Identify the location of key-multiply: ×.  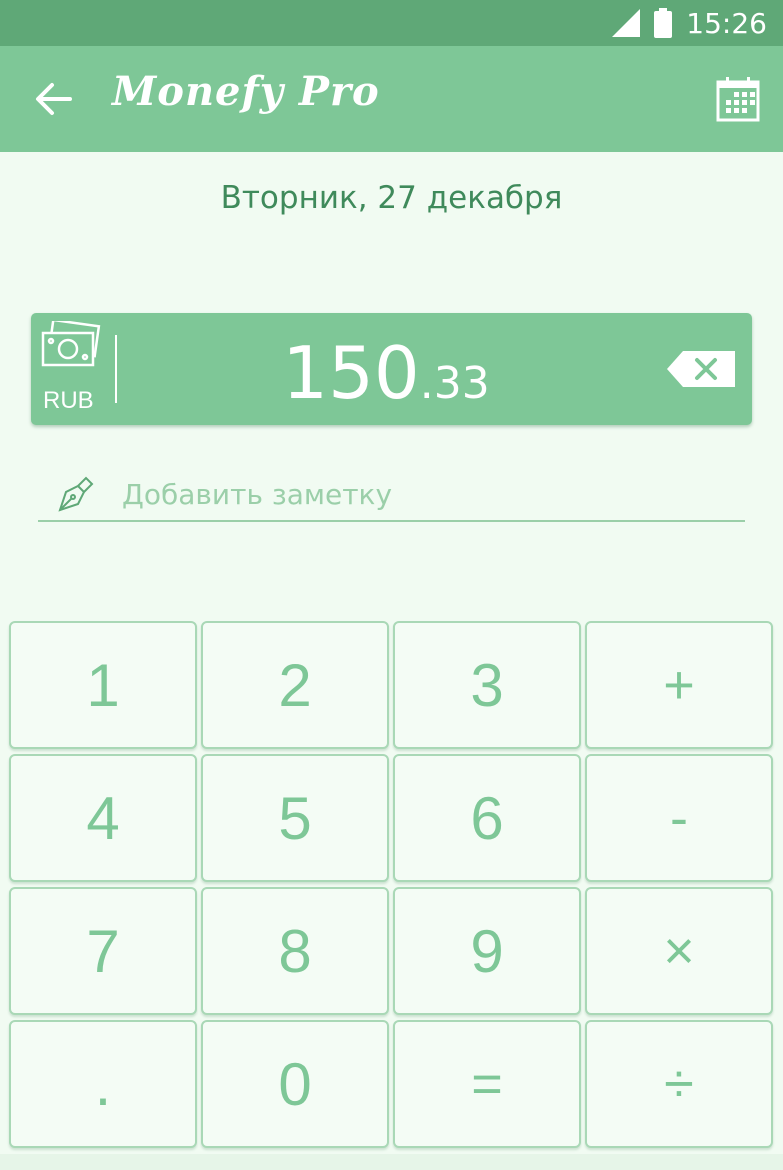
(679, 951).